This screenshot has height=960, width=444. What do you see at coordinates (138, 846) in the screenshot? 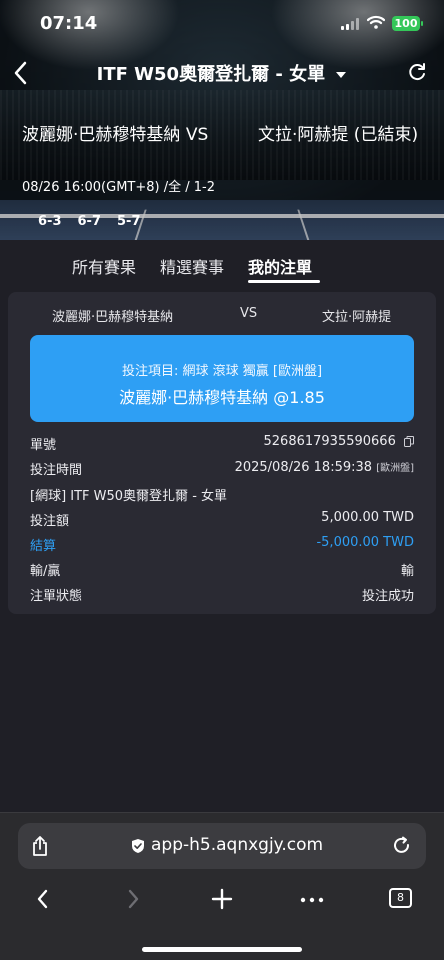
I see `shield-check-icon` at bounding box center [138, 846].